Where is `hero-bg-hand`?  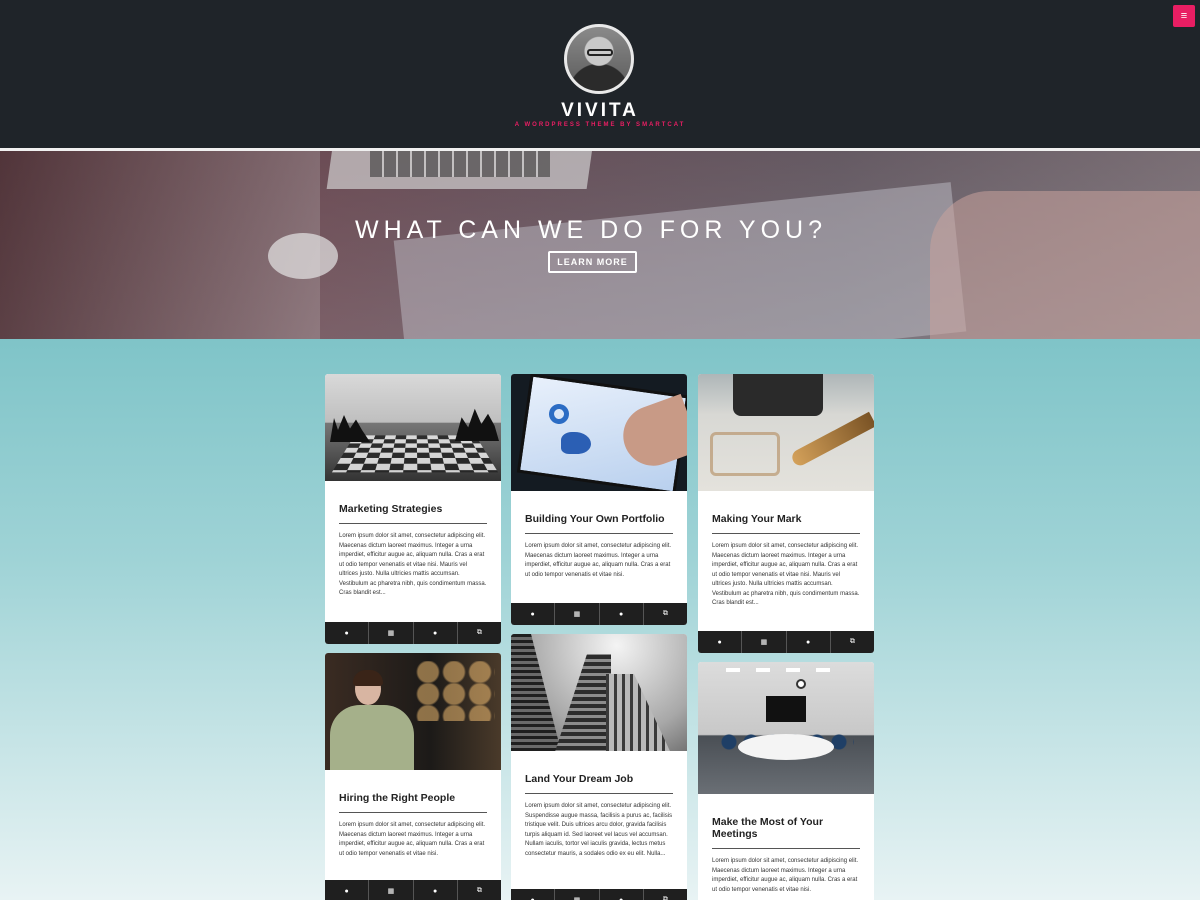
hero-bg-hand is located at coordinates (1065, 265).